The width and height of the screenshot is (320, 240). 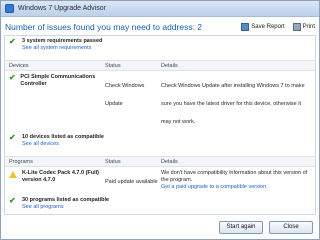 What do you see at coordinates (113, 161) in the screenshot?
I see `programs-status-header: Status` at bounding box center [113, 161].